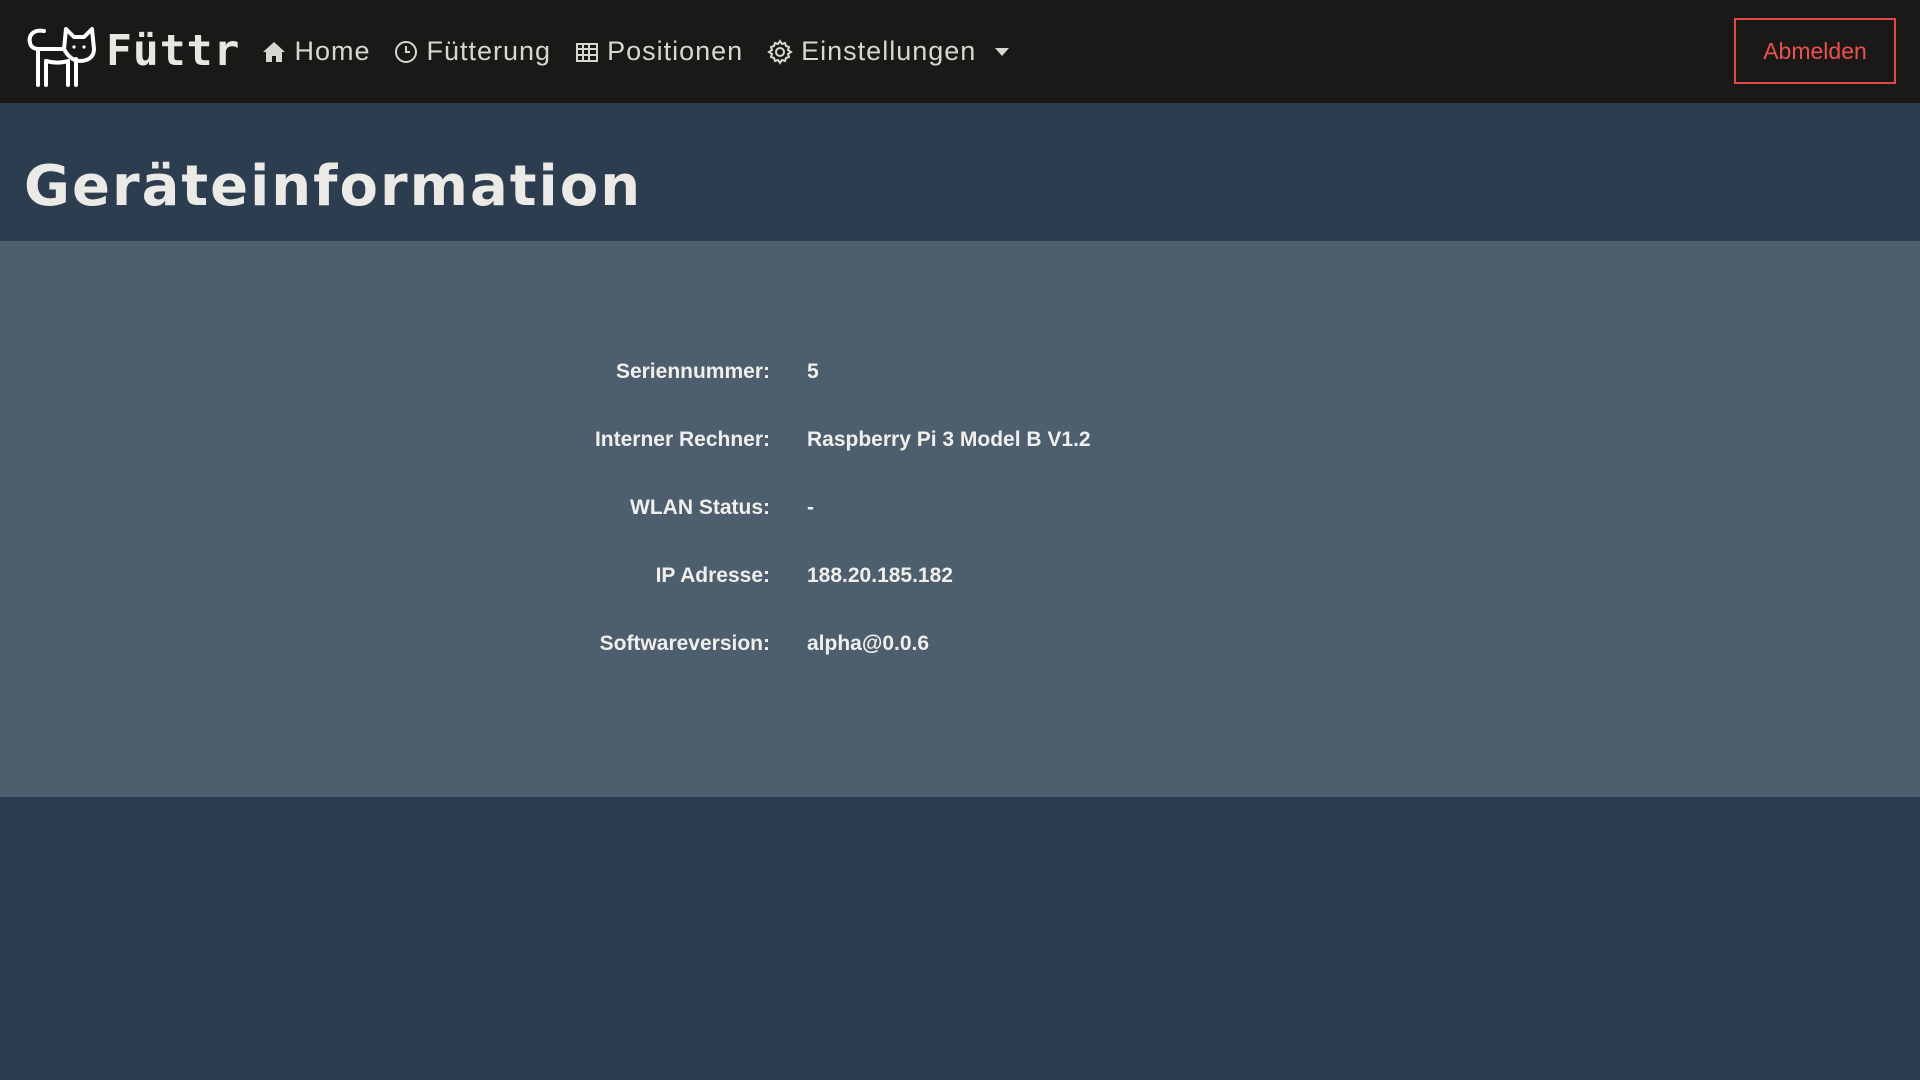  I want to click on nav-item-settings: Einstellungen, so click(888, 52).